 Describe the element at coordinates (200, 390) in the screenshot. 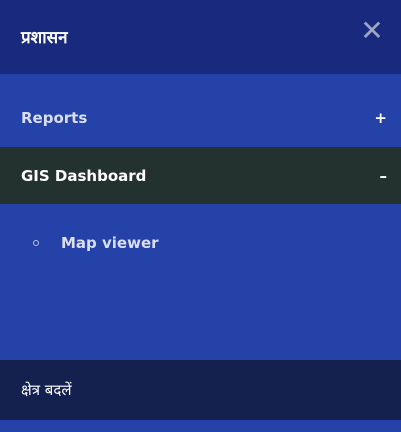

I see `change-region-button: क्षेत्र बदलें` at that location.